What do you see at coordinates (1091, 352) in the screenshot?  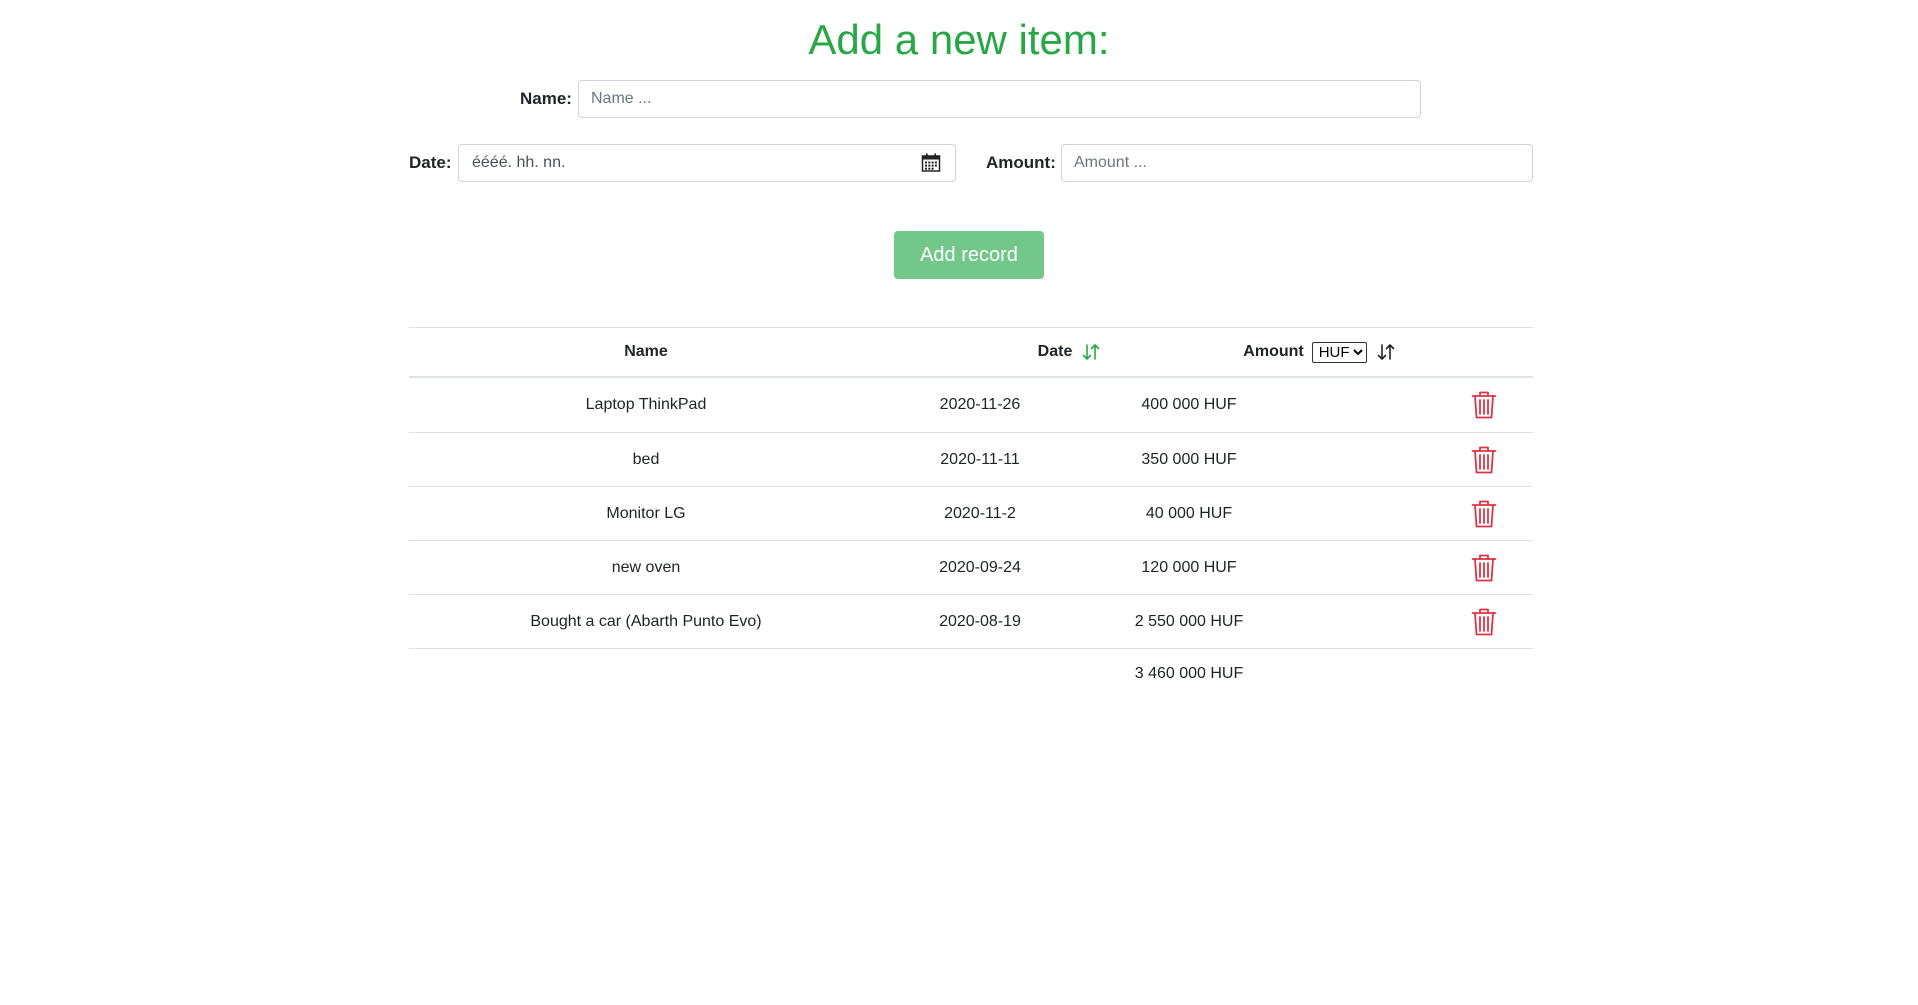 I see `date-sort-icon` at bounding box center [1091, 352].